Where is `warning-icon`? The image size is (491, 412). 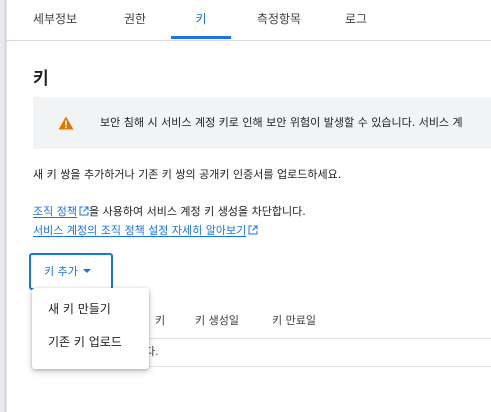 warning-icon is located at coordinates (66, 123).